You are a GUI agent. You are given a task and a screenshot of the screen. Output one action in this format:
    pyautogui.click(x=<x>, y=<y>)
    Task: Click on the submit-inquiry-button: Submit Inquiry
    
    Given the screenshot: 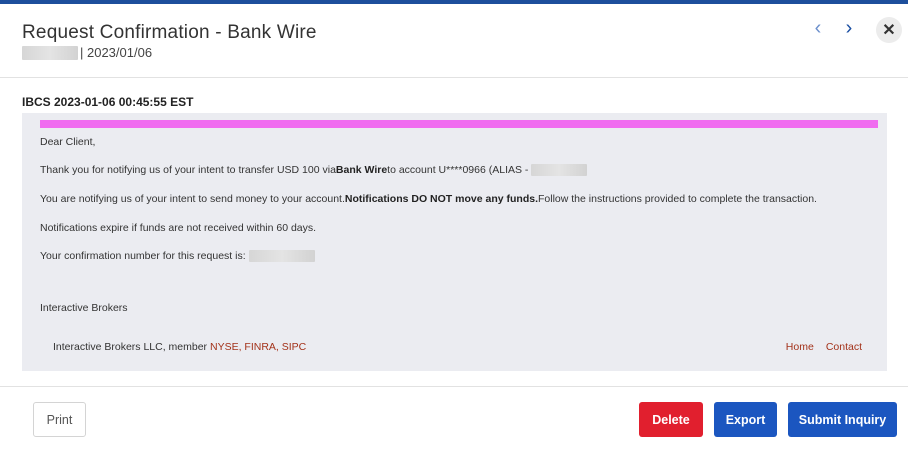 What is the action you would take?
    pyautogui.click(x=842, y=419)
    